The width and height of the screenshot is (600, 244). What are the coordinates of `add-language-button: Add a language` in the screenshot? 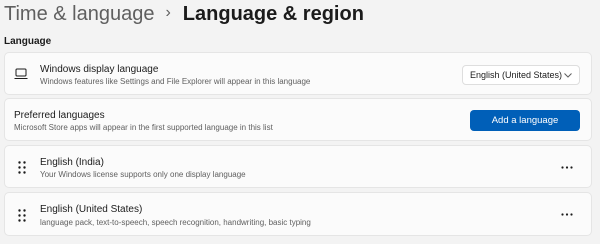 It's located at (525, 120).